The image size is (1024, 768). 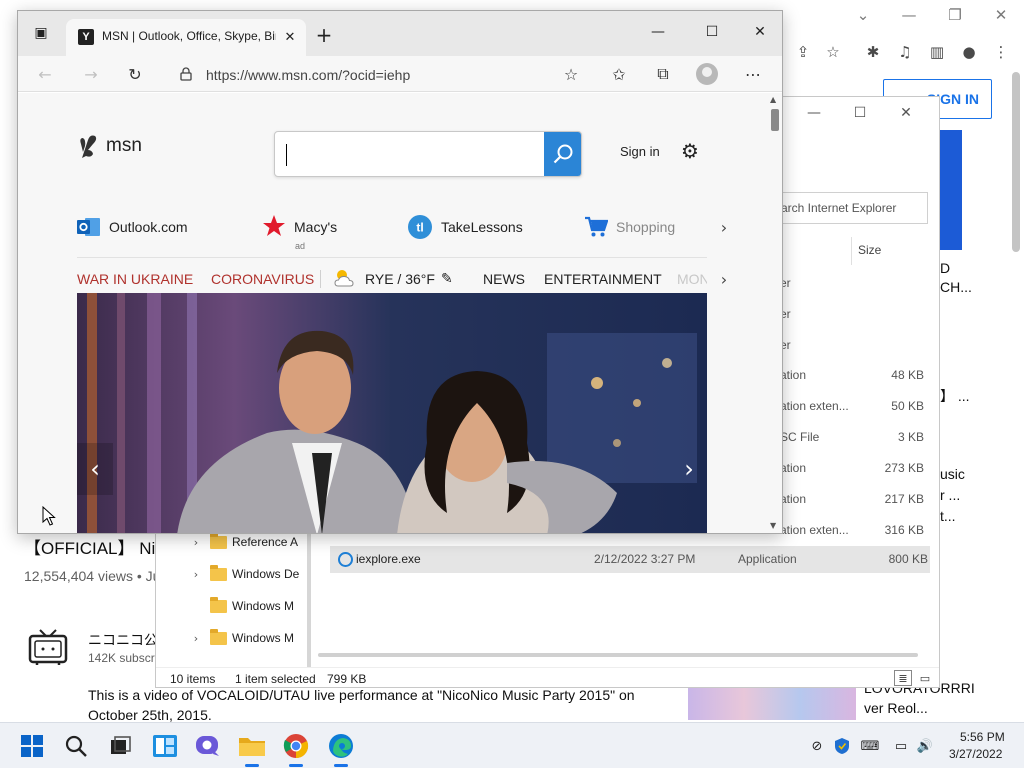 What do you see at coordinates (388, 74) in the screenshot?
I see `address-bar: https://www.msn.com/?ocid=iehp` at bounding box center [388, 74].